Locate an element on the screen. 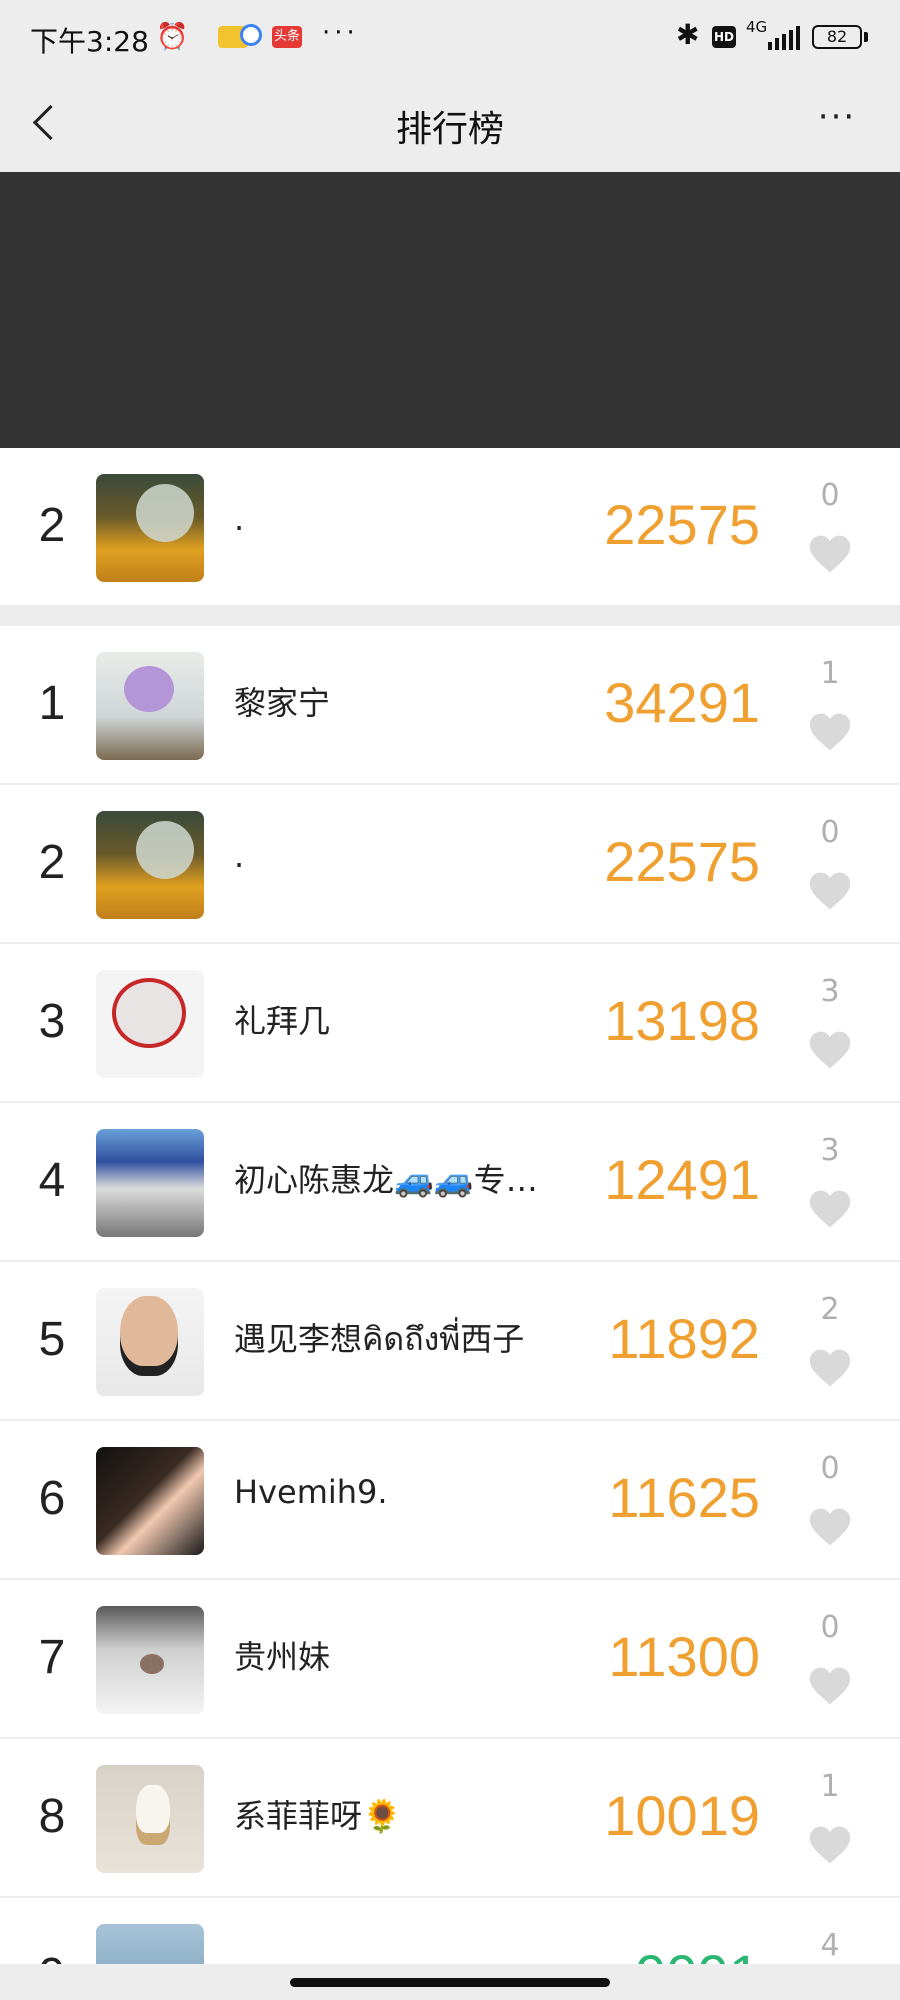 The width and height of the screenshot is (900, 2000). step-score: 10019 is located at coordinates (682, 1815).